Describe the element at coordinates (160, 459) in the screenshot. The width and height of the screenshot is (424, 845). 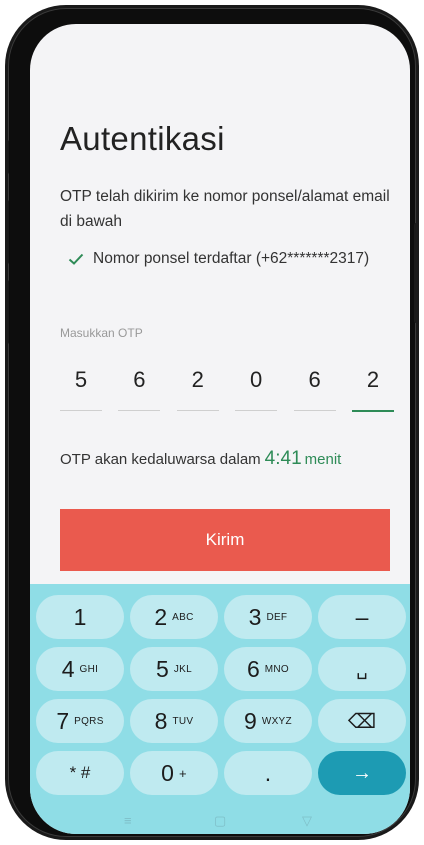
I see `expiry-text: OTP akan kedaluwarsa dalam` at that location.